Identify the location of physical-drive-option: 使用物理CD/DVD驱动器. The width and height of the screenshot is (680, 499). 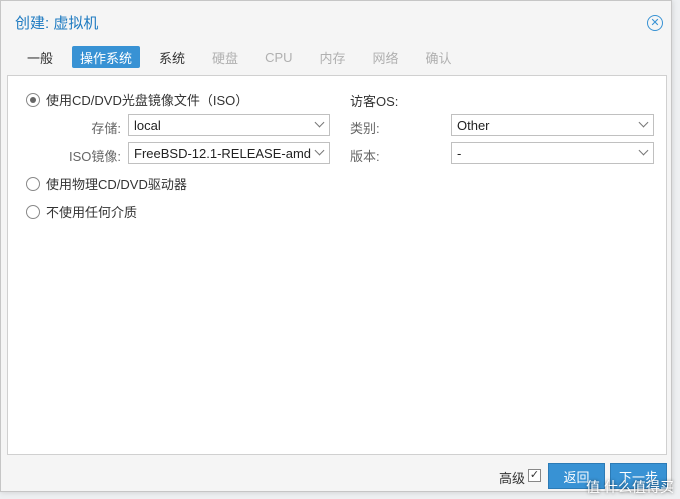
(106, 183).